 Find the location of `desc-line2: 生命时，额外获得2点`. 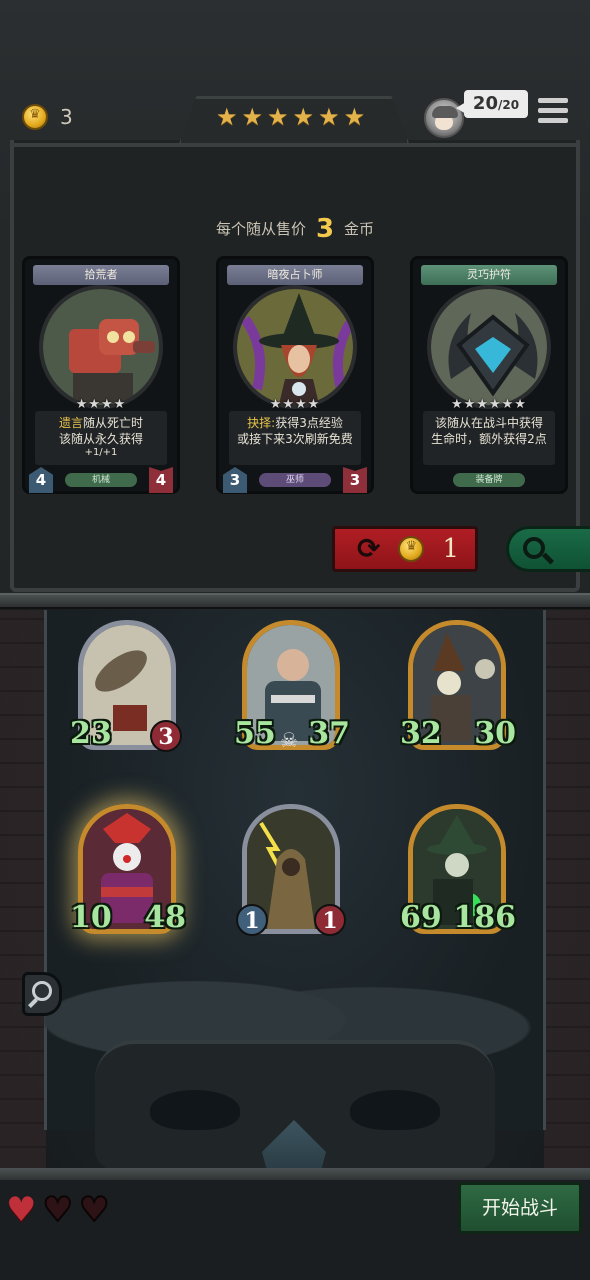

desc-line2: 生命时，额外获得2点 is located at coordinates (489, 439).